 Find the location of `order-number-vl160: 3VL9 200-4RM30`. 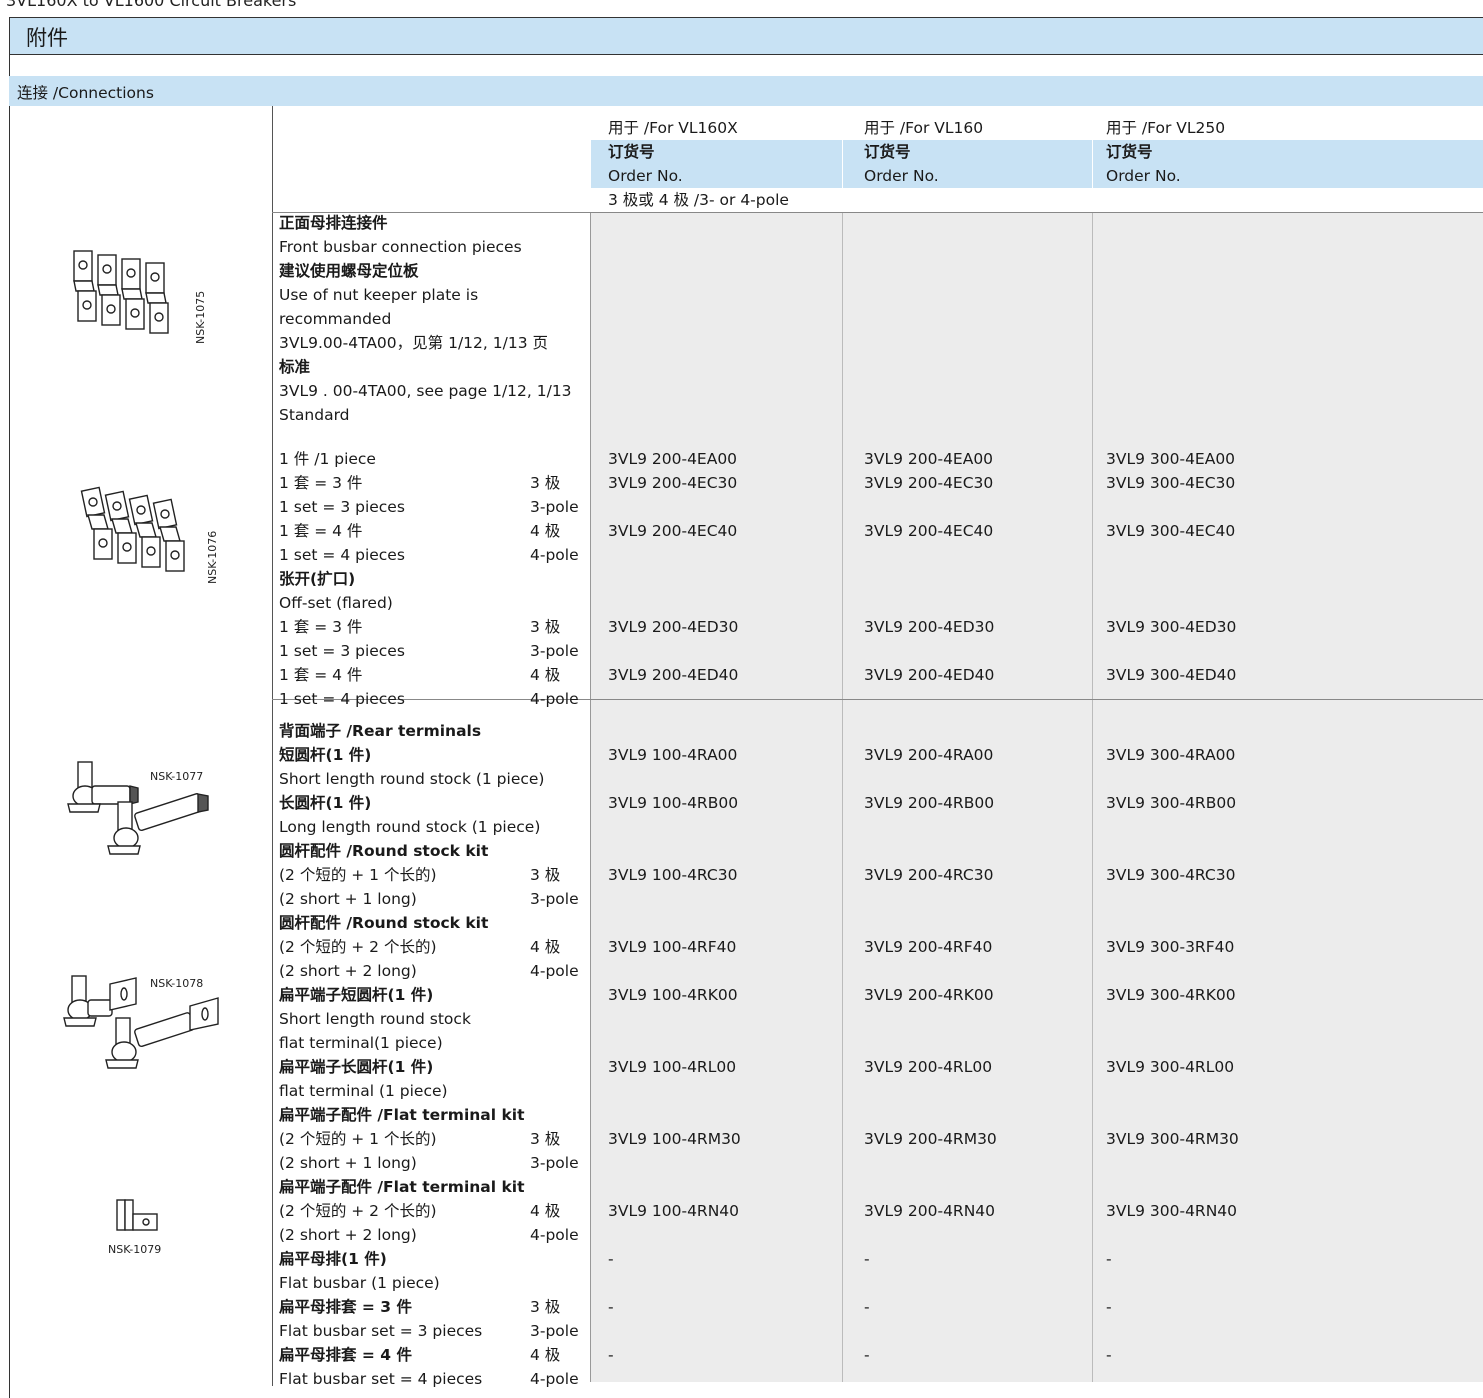

order-number-vl160: 3VL9 200-4RM30 is located at coordinates (930, 1139).